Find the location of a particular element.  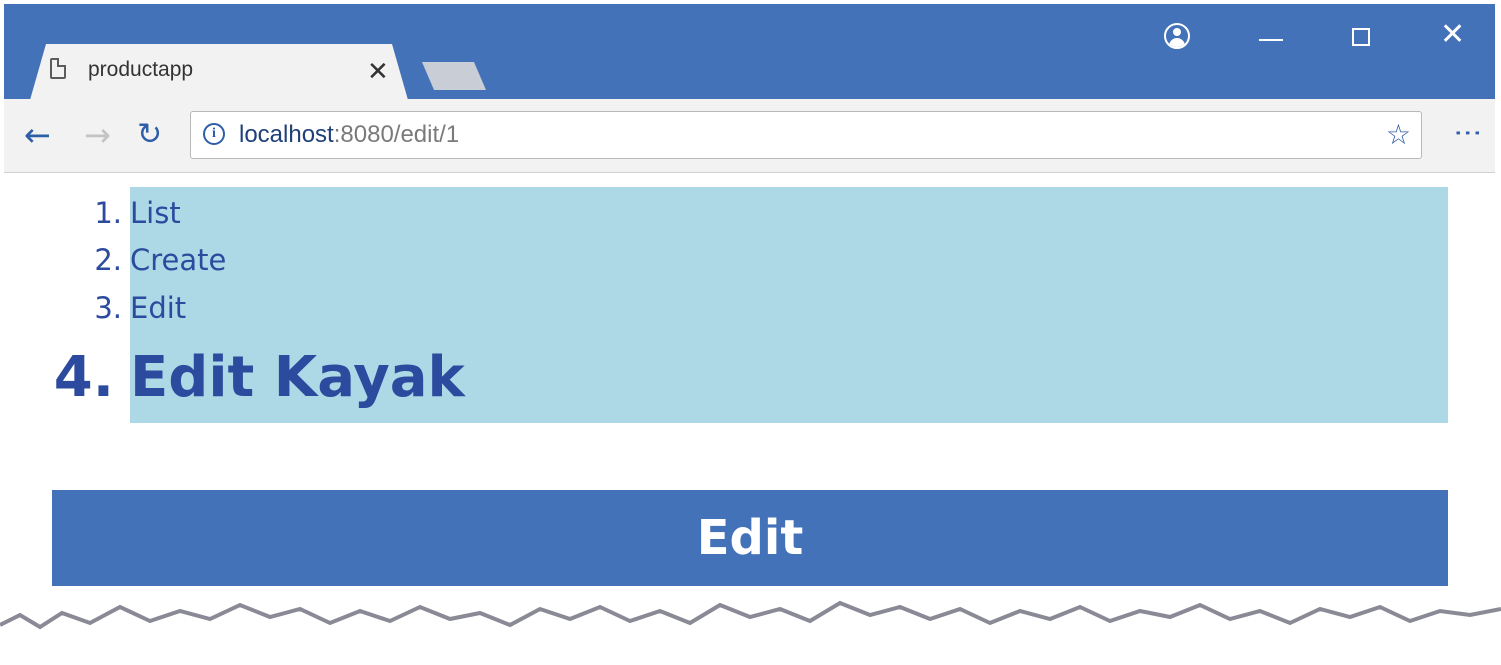

torn-edge is located at coordinates (750, 632).